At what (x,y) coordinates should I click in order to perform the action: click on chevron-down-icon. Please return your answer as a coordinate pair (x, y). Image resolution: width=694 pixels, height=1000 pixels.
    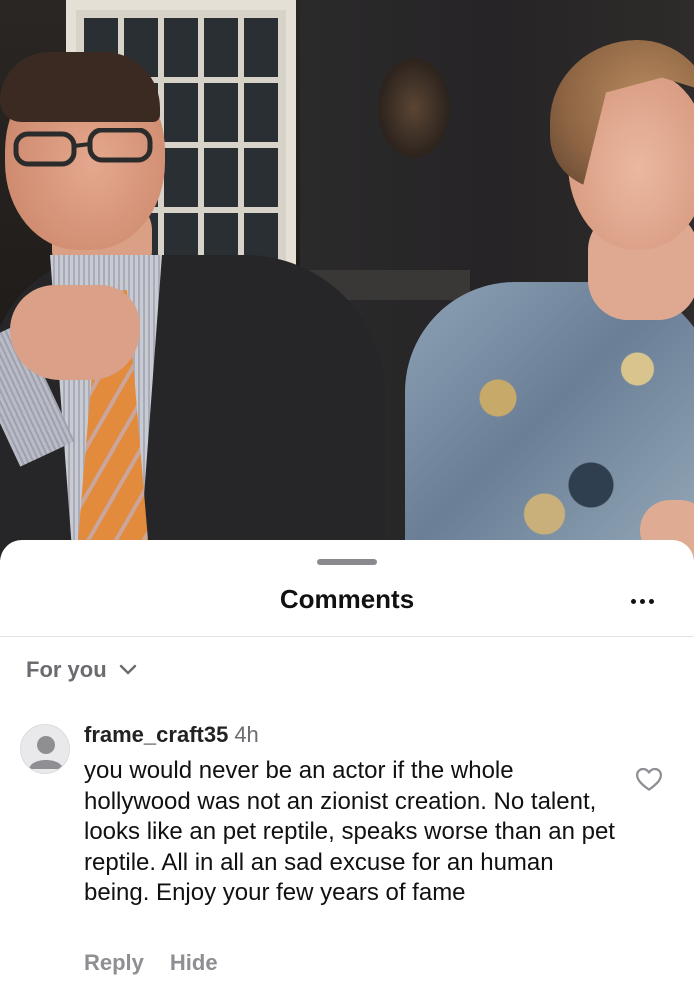
    Looking at the image, I should click on (127, 669).